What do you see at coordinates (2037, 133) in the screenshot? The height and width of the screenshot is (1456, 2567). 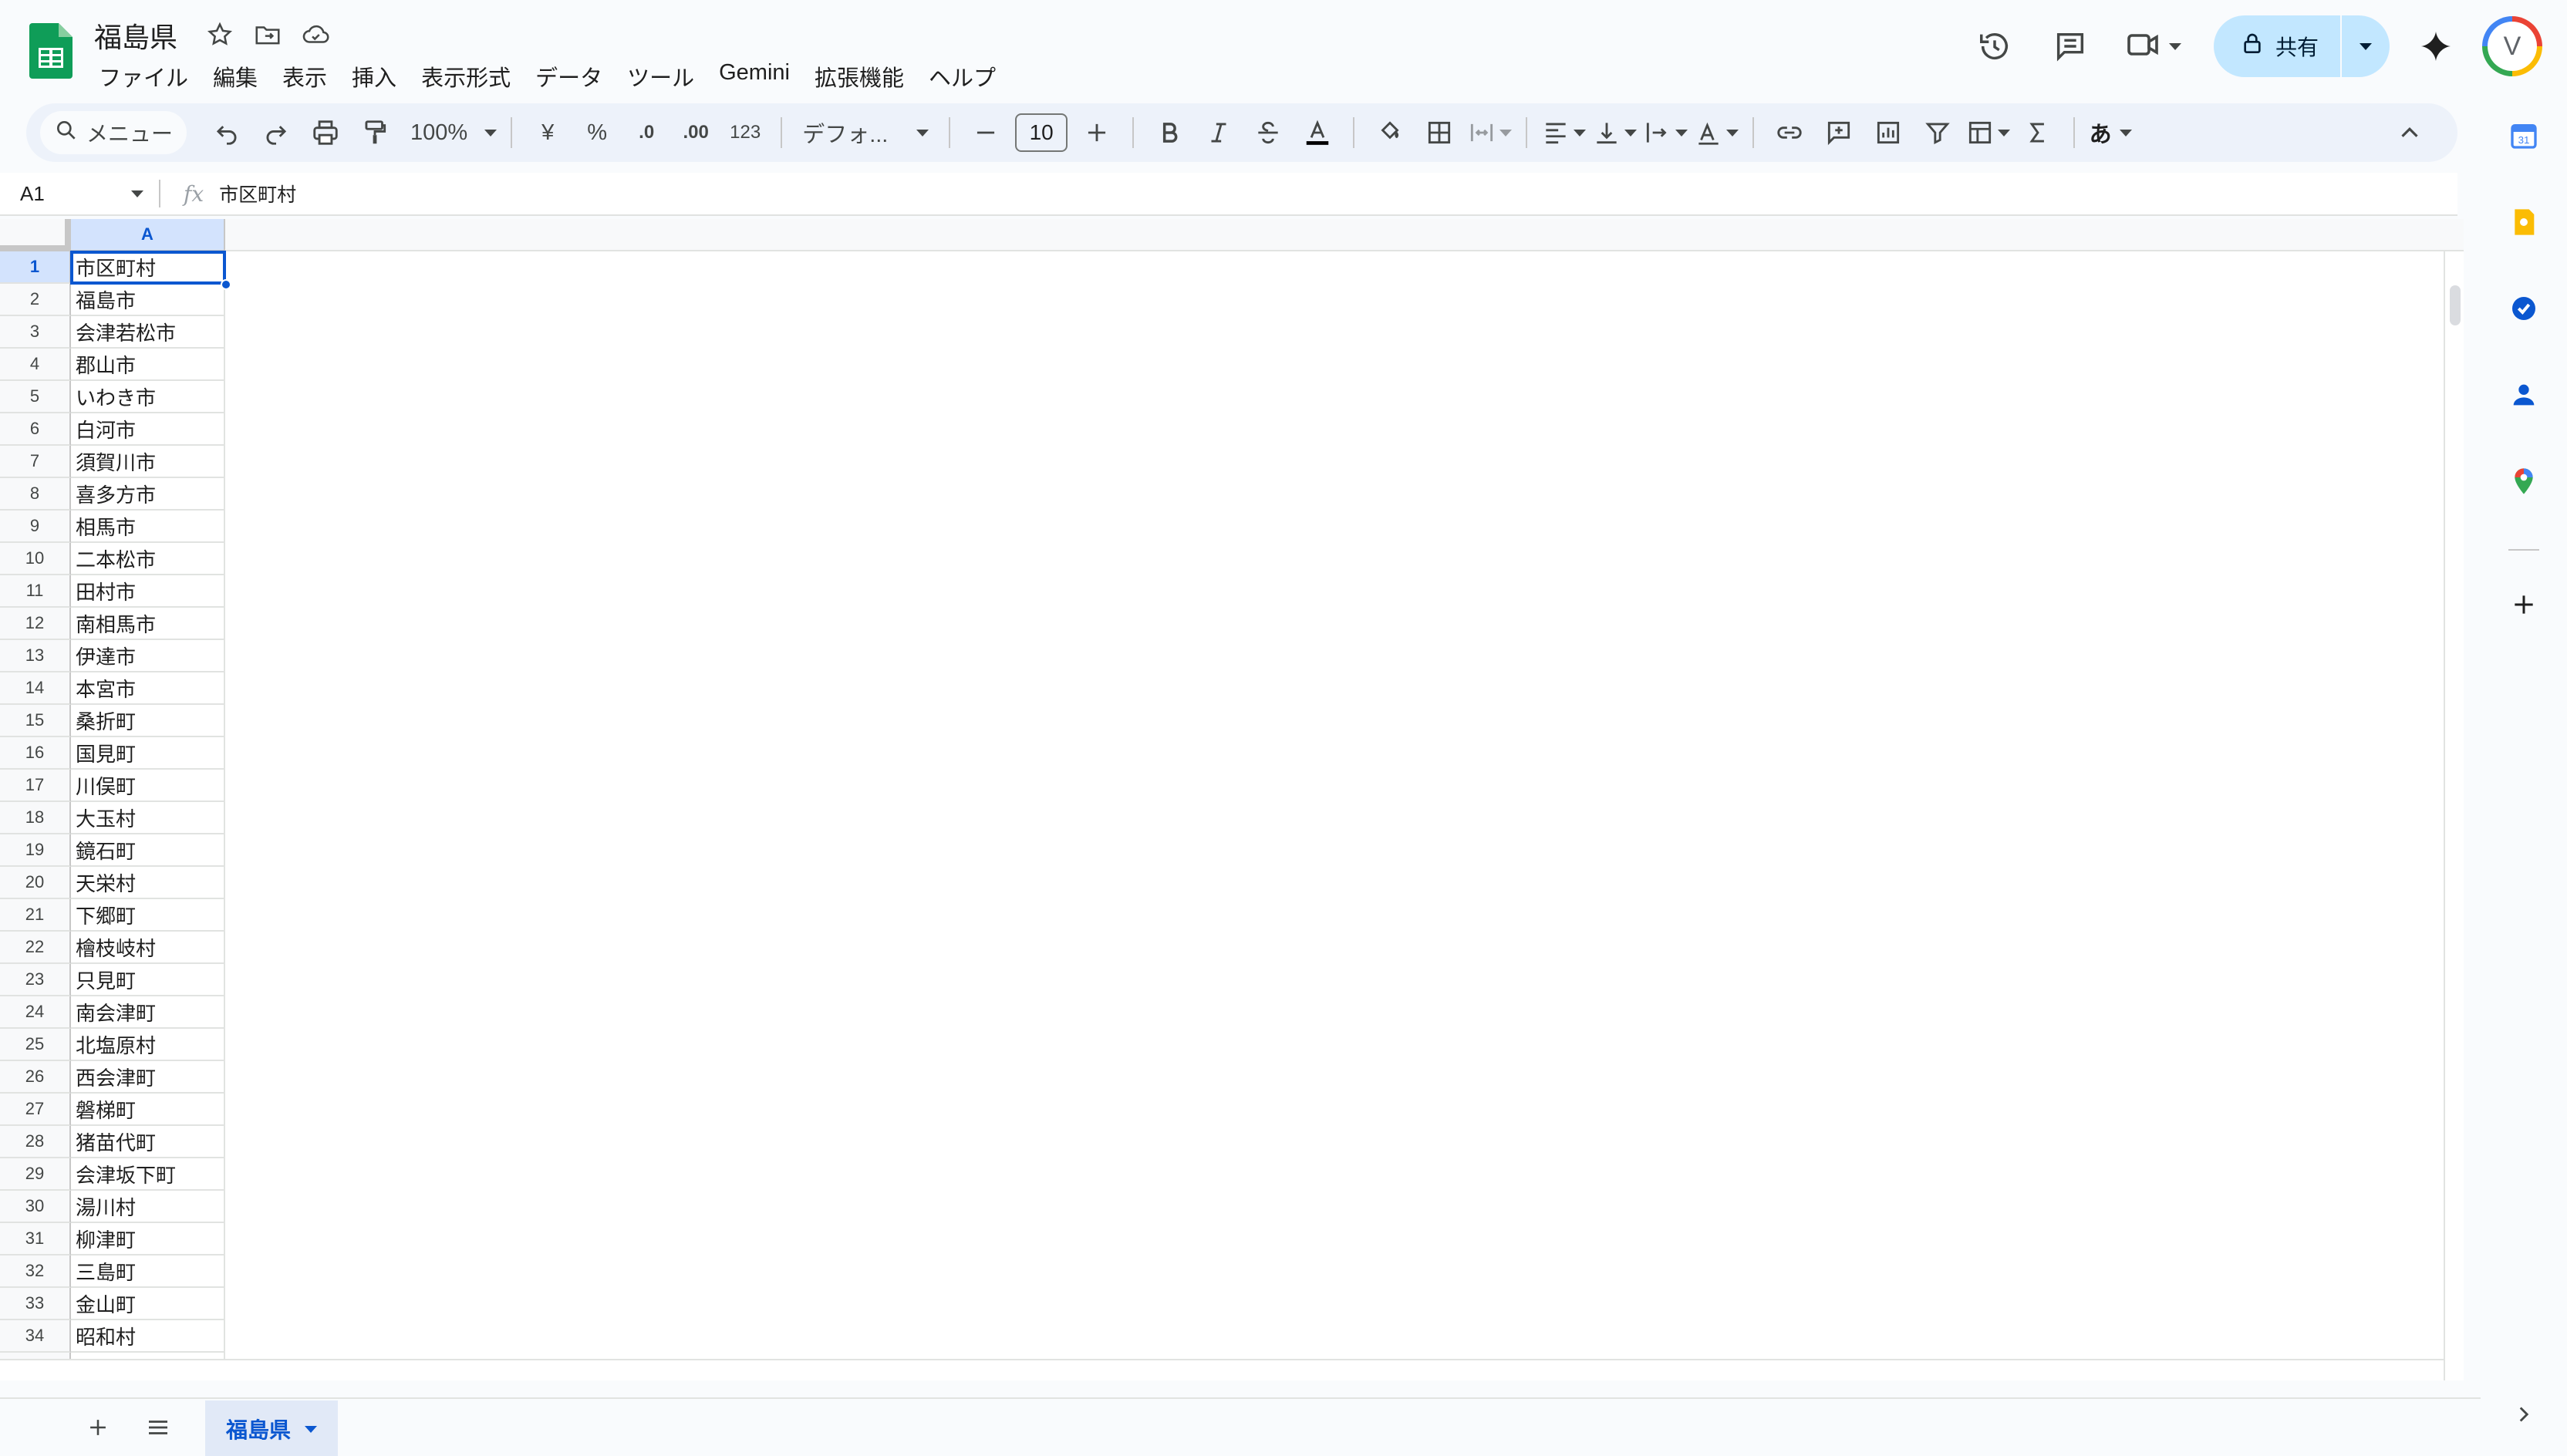 I see `functions-button` at bounding box center [2037, 133].